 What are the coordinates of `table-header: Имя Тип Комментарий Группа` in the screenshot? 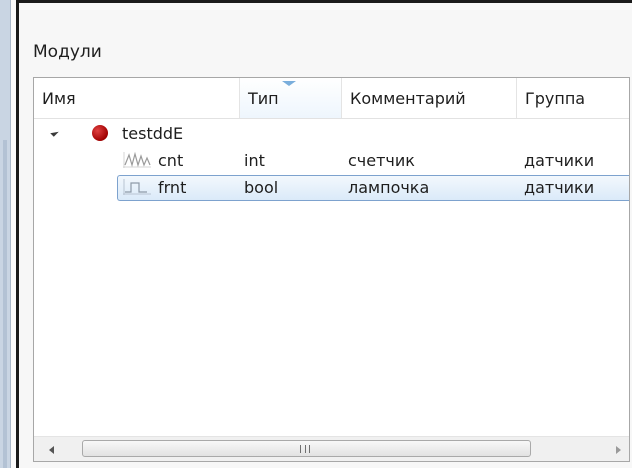 It's located at (331, 98).